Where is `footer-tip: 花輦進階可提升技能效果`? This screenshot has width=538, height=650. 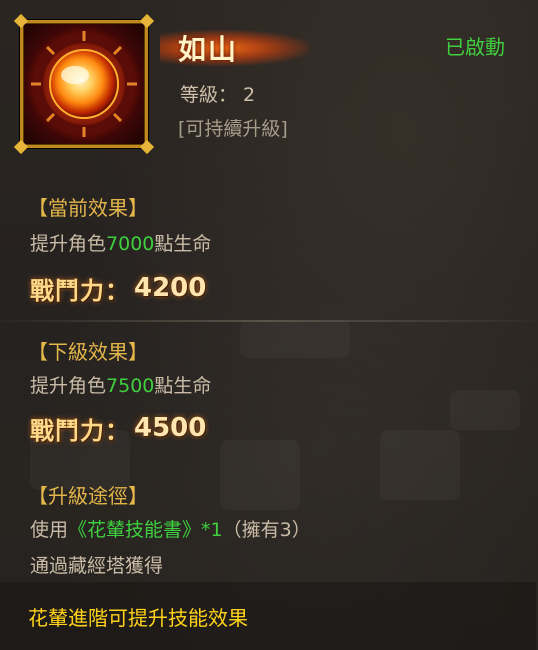
footer-tip: 花輦進階可提升技能效果 is located at coordinates (138, 618).